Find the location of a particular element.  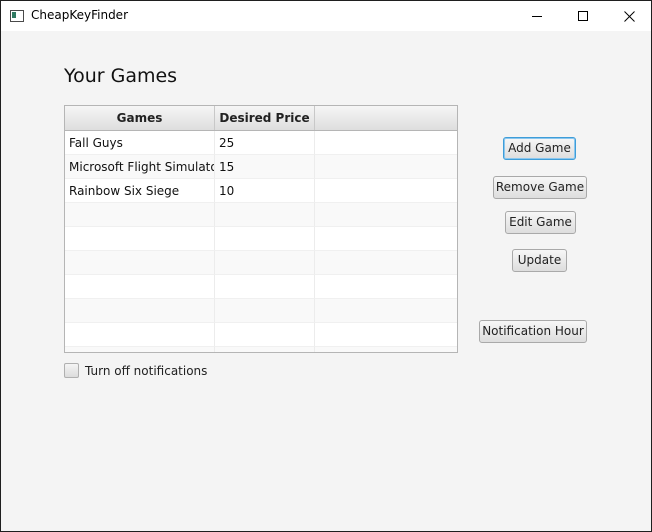

remove-game-button: Remove Game is located at coordinates (540, 187).